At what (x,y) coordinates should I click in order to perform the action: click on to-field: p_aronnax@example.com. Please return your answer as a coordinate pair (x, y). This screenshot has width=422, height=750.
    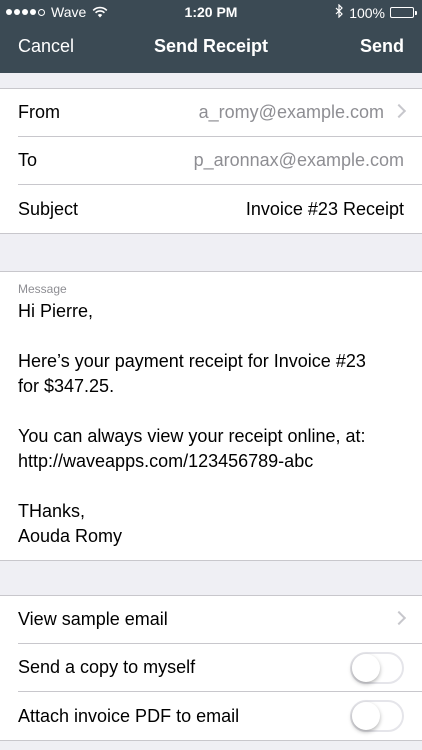
    Looking at the image, I should click on (299, 160).